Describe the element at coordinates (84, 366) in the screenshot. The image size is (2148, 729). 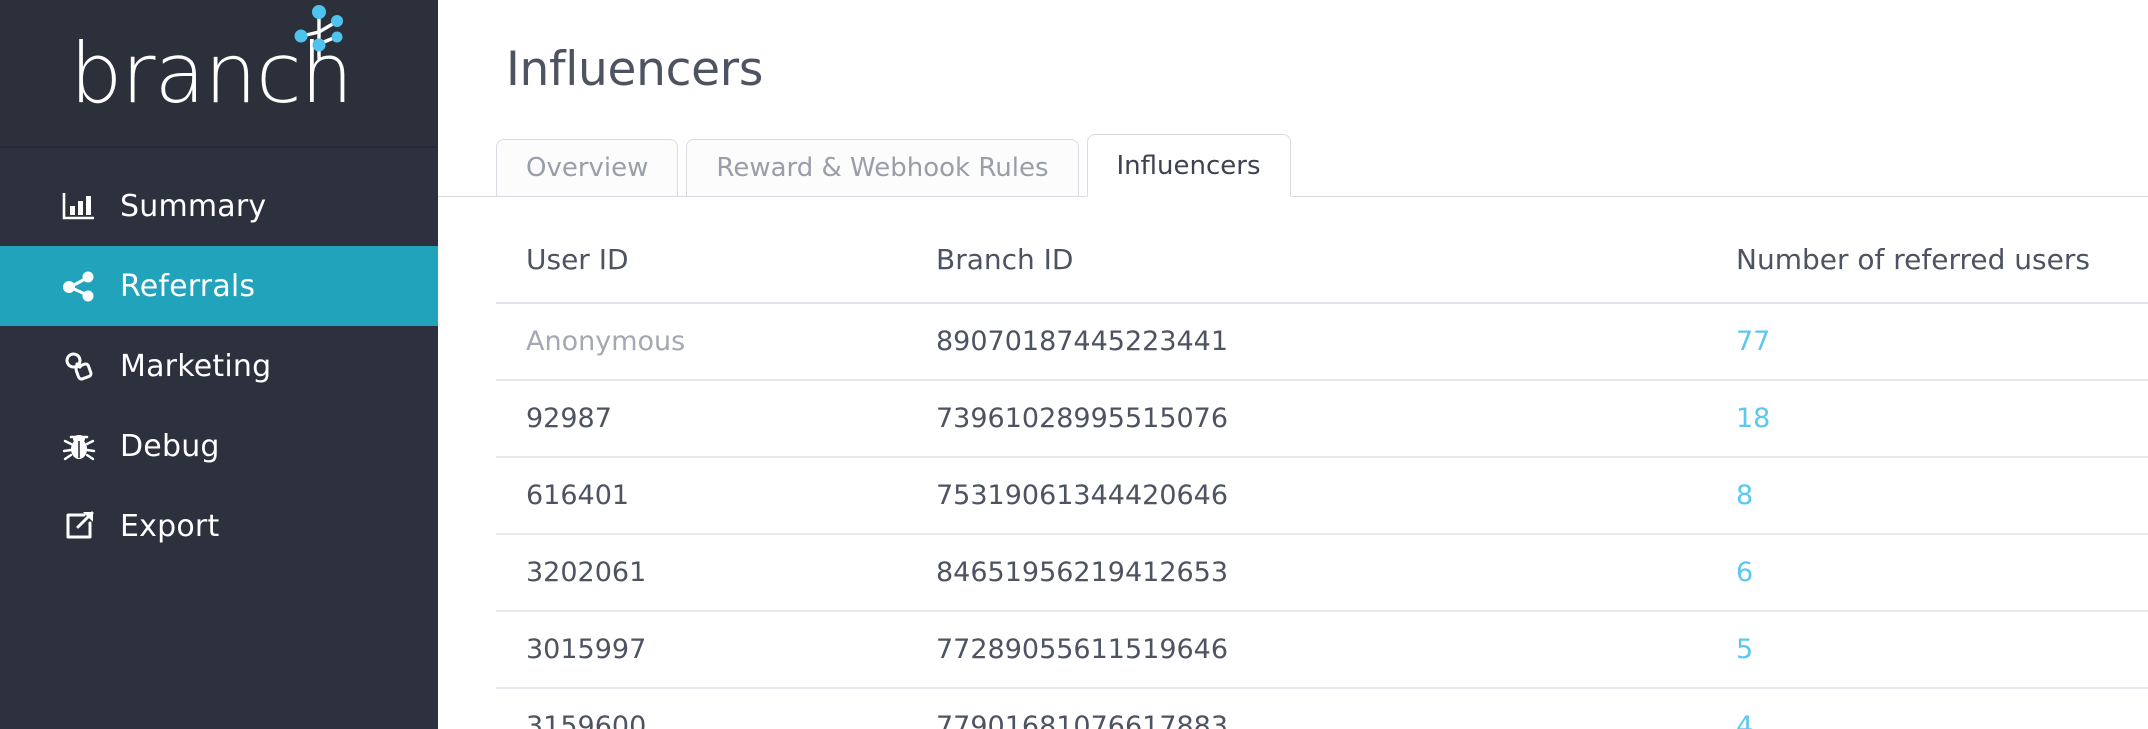
I see `link-icon` at that location.